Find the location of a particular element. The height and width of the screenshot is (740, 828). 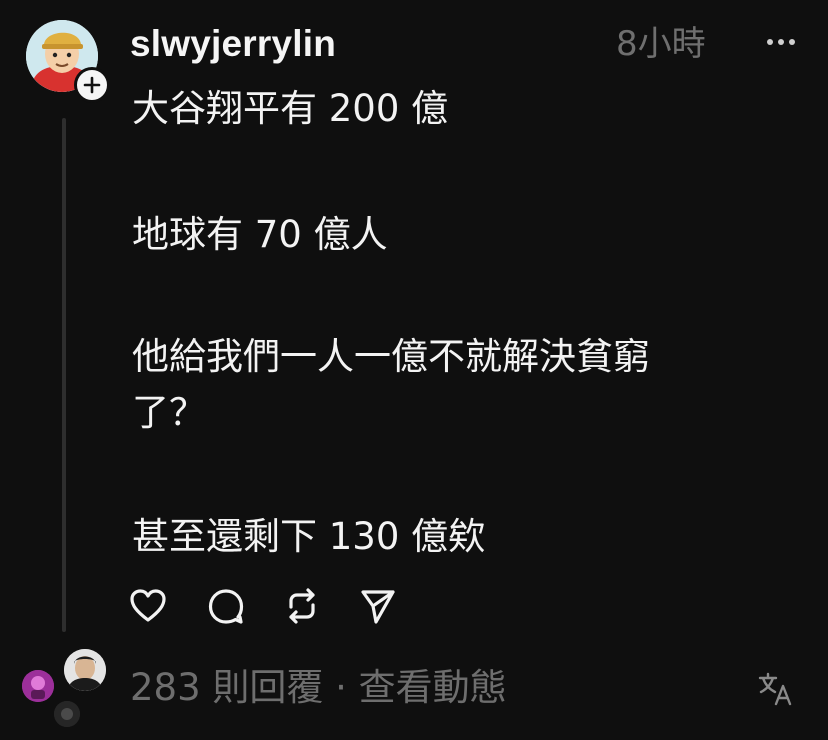

username: slwyjerrylin is located at coordinates (233, 44).